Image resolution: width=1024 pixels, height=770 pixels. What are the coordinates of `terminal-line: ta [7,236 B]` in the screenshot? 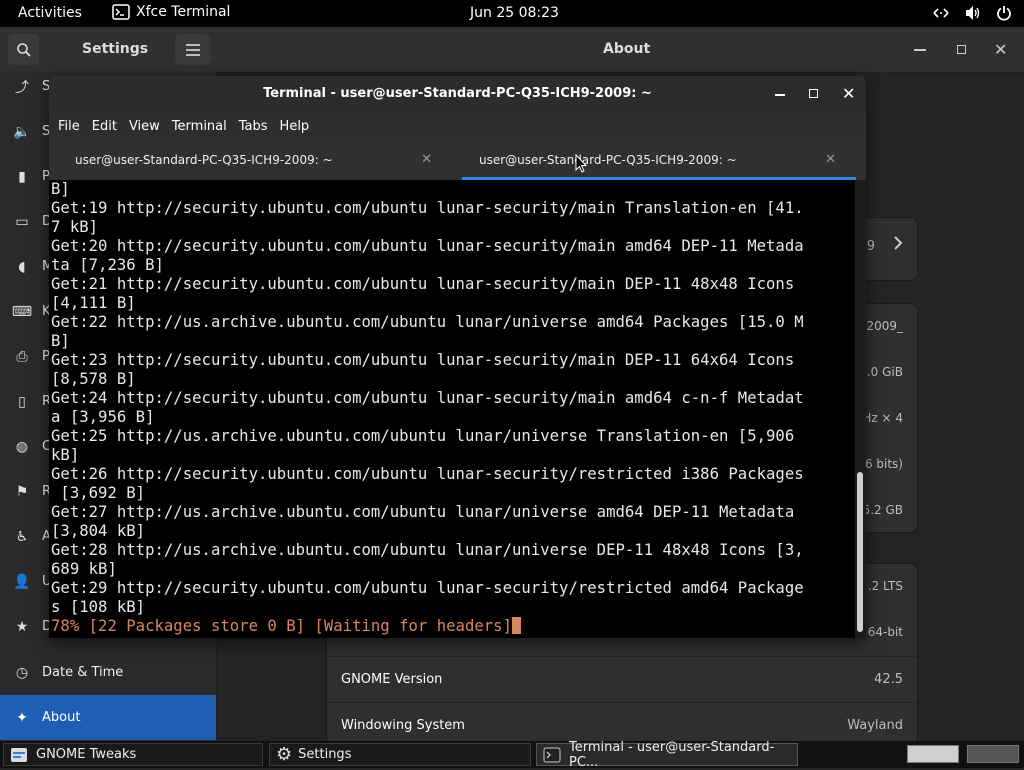 It's located at (107, 265).